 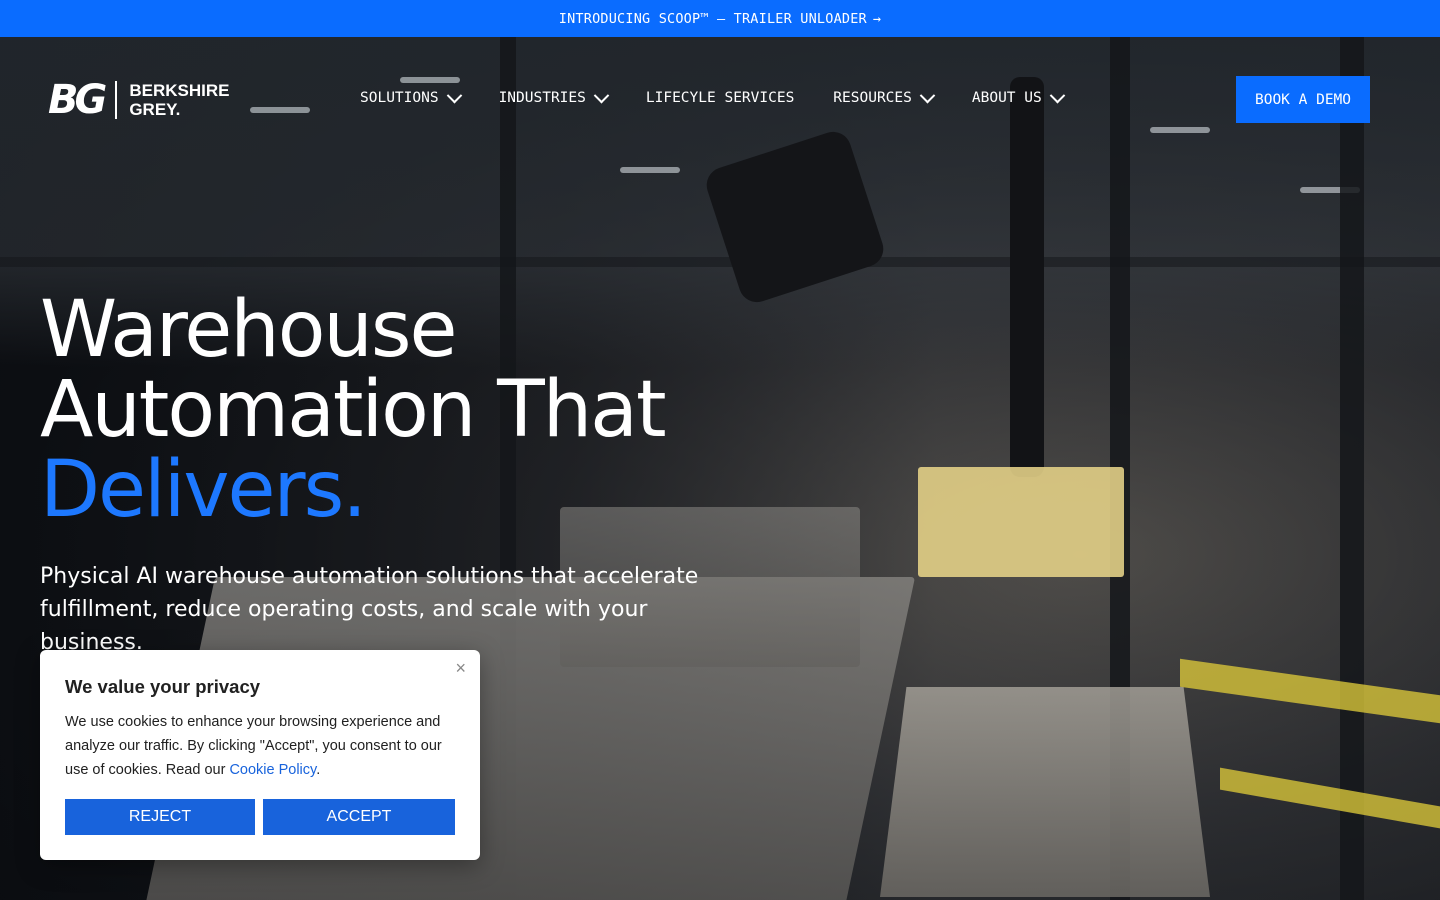 I want to click on sorting-tray, so click(x=1045, y=792).